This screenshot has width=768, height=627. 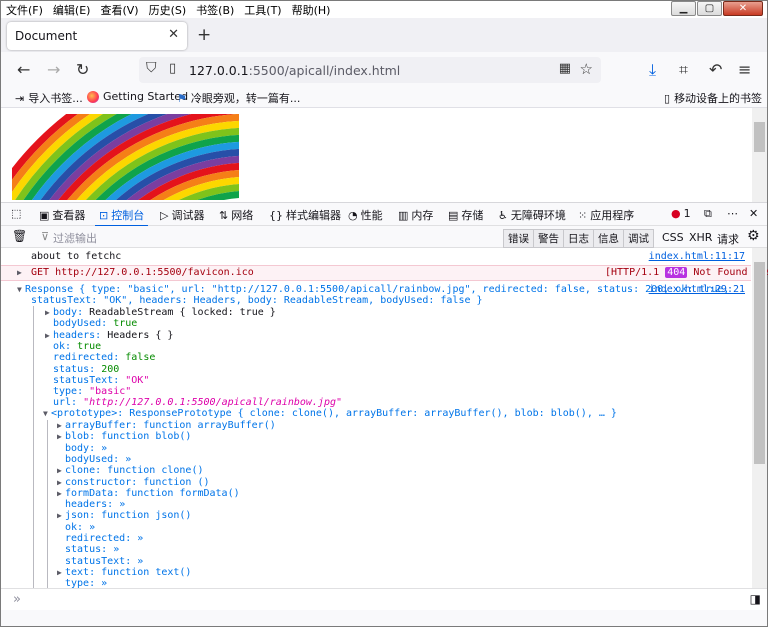 I want to click on back-icon: ←, so click(x=23, y=69).